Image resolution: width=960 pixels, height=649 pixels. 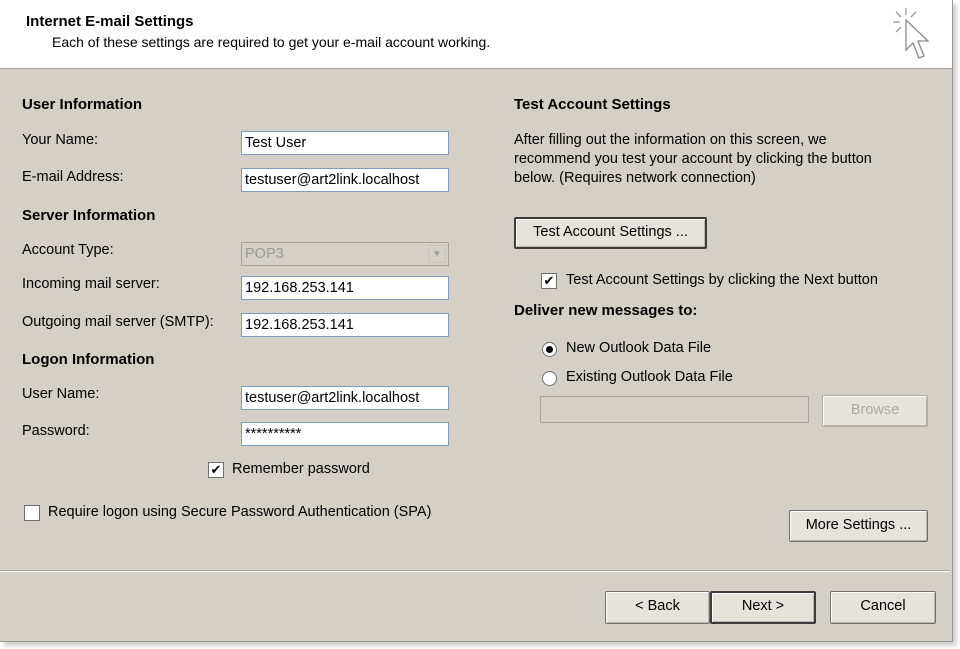 I want to click on next-button: Next >, so click(x=763, y=607).